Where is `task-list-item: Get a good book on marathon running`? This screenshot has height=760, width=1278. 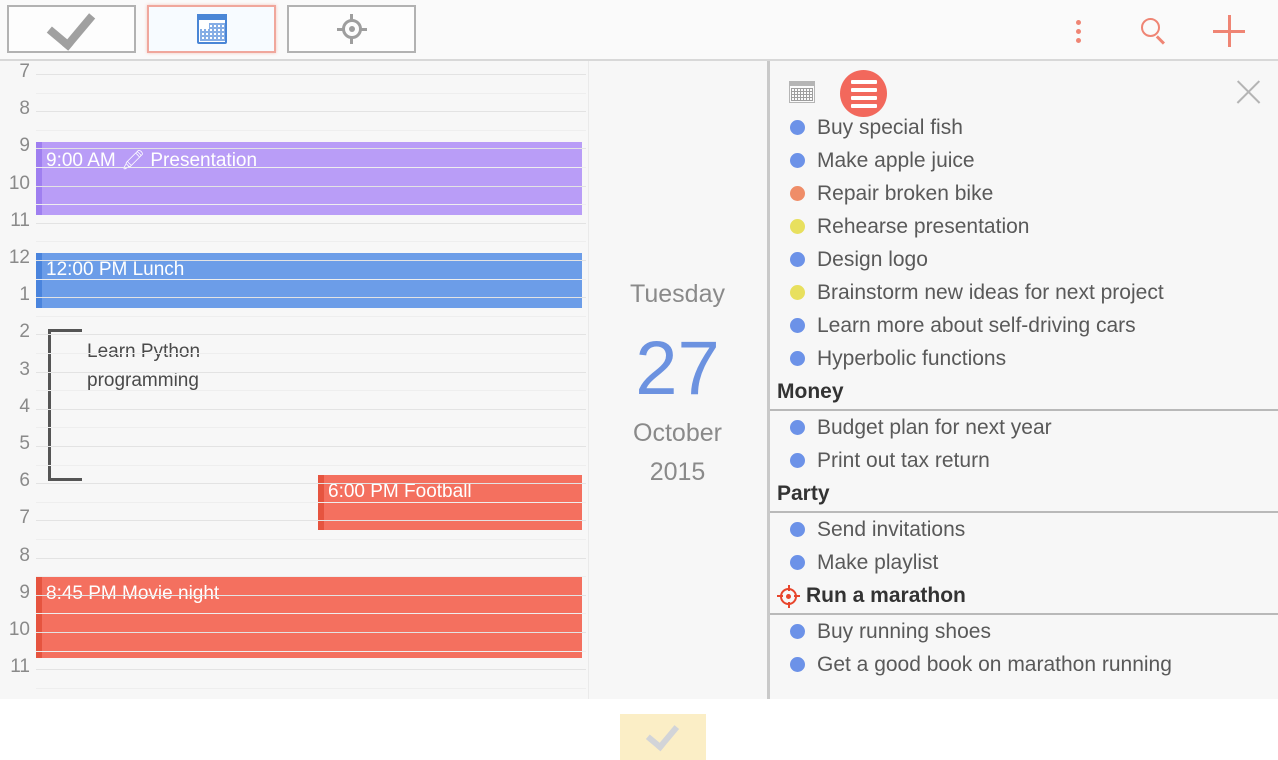
task-list-item: Get a good book on marathon running is located at coordinates (1024, 664).